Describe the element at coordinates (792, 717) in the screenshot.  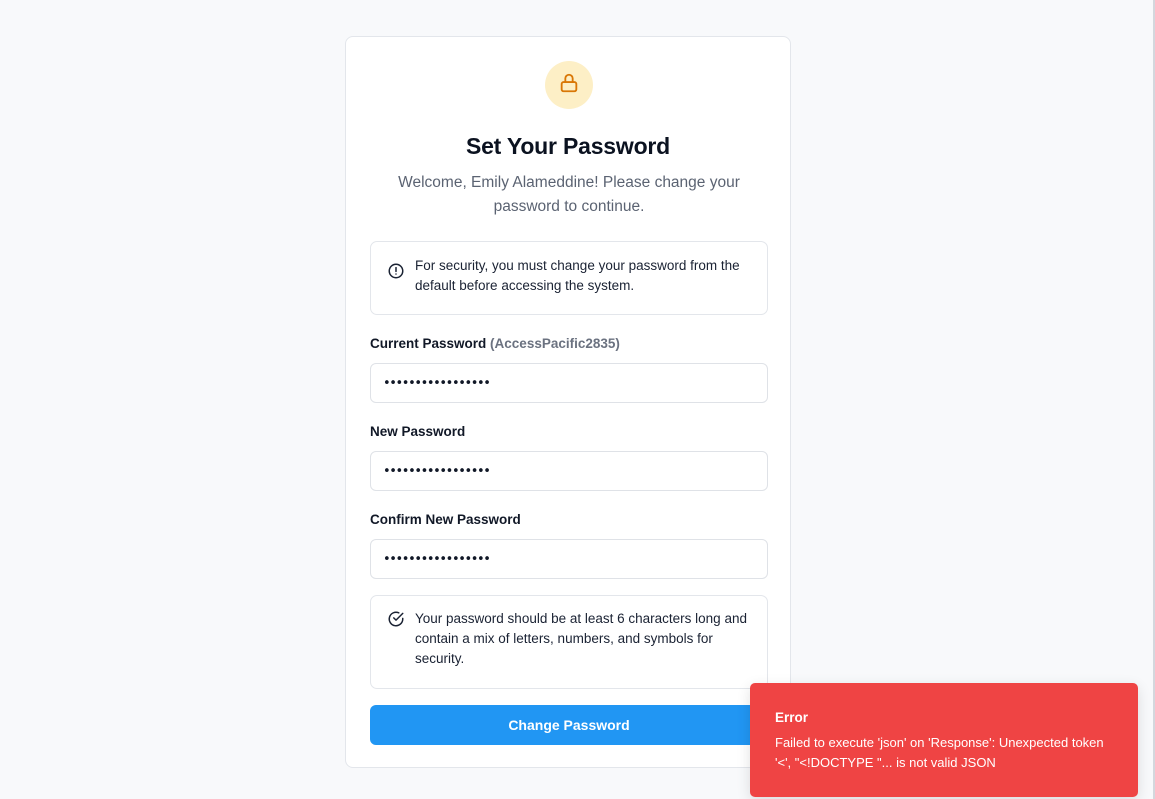
I see `toast-title: Error` at that location.